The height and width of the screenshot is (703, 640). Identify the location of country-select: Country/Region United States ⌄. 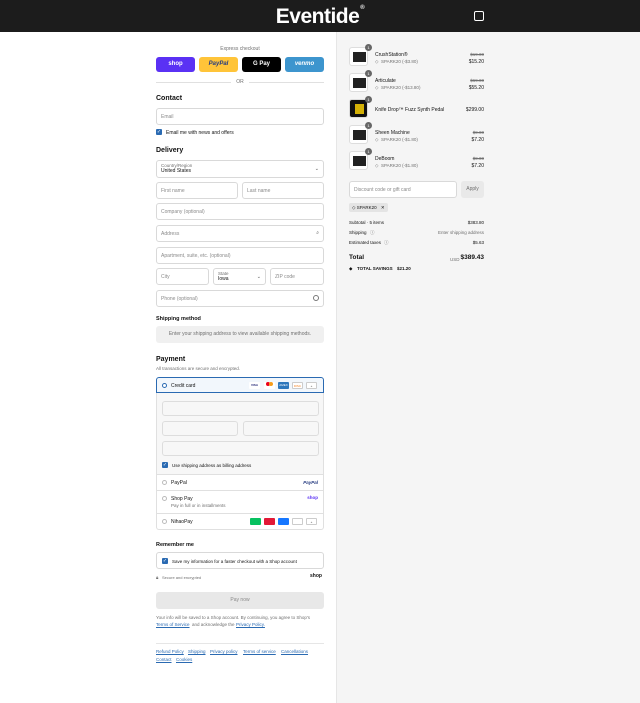
(240, 169).